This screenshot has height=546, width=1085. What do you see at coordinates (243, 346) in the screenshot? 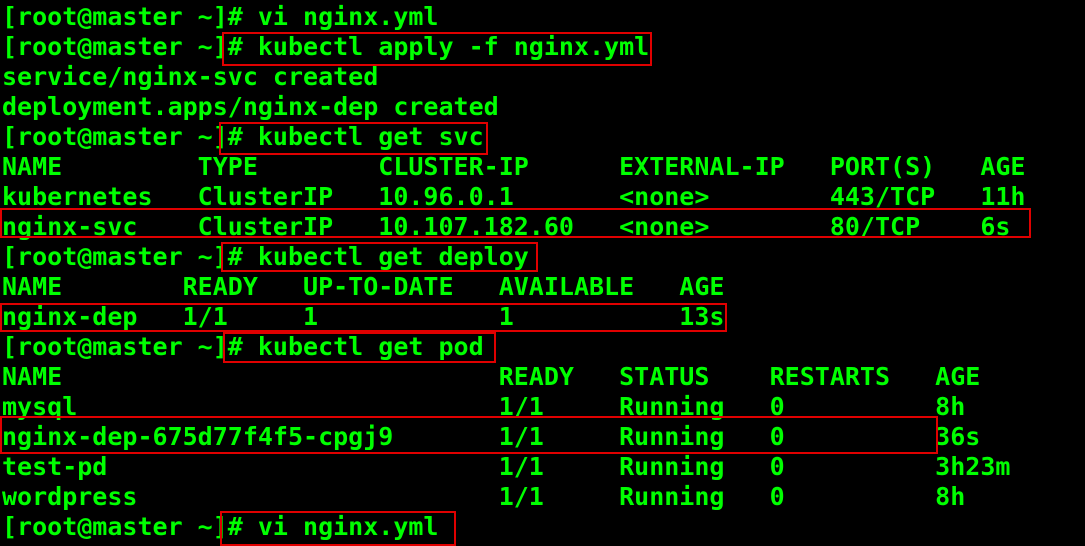
I see `command-line: [root@master ~]# kubectl get pod` at bounding box center [243, 346].